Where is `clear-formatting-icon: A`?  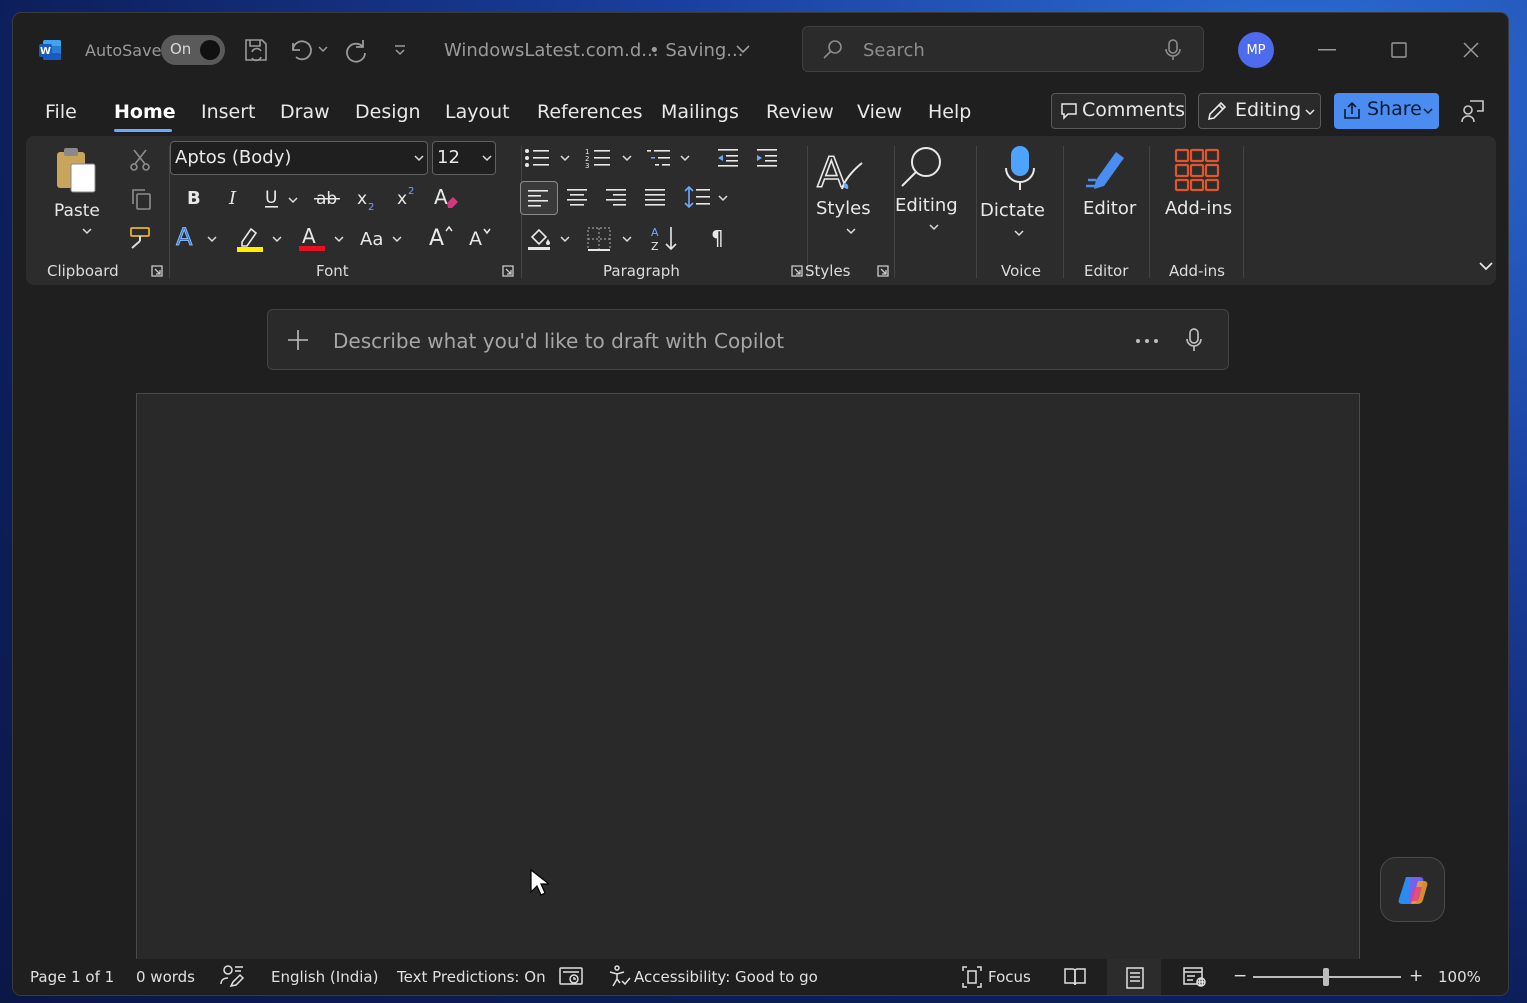 clear-formatting-icon: A is located at coordinates (447, 198).